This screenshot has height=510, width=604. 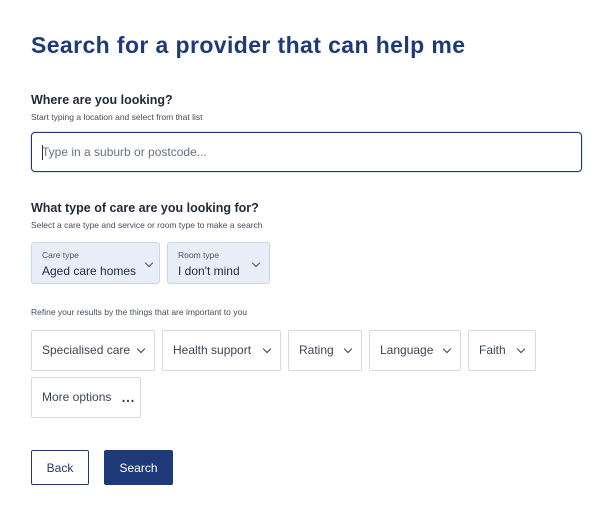 What do you see at coordinates (42, 152) in the screenshot?
I see `text-cursor` at bounding box center [42, 152].